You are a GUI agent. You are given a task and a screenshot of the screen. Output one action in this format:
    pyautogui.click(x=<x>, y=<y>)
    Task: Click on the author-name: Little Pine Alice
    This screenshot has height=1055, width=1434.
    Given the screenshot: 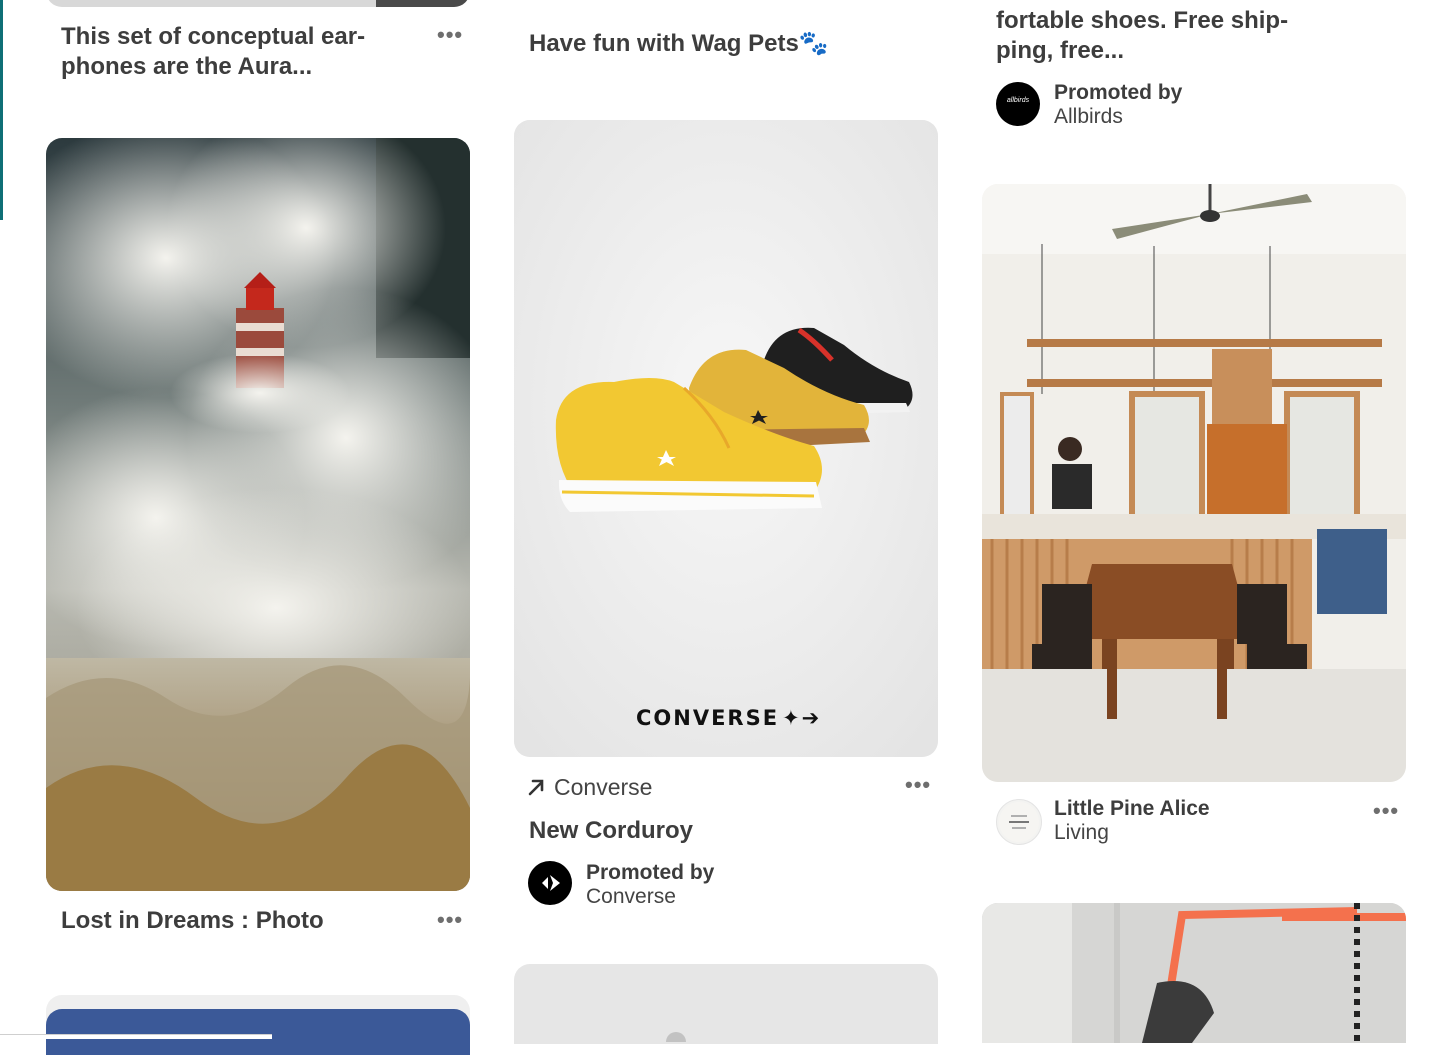 What is the action you would take?
    pyautogui.click(x=1132, y=809)
    